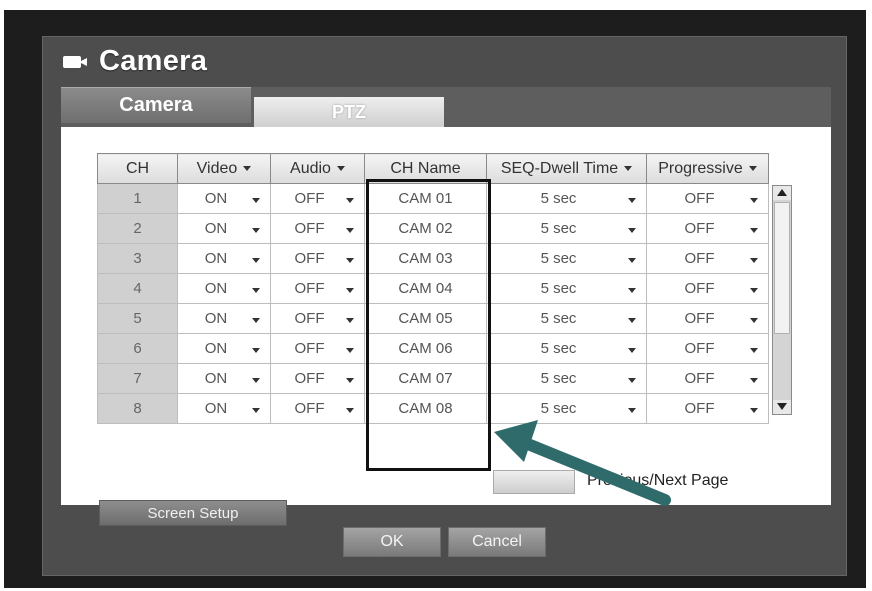 The width and height of the screenshot is (872, 591). I want to click on scroll-down-arrow-icon, so click(782, 407).